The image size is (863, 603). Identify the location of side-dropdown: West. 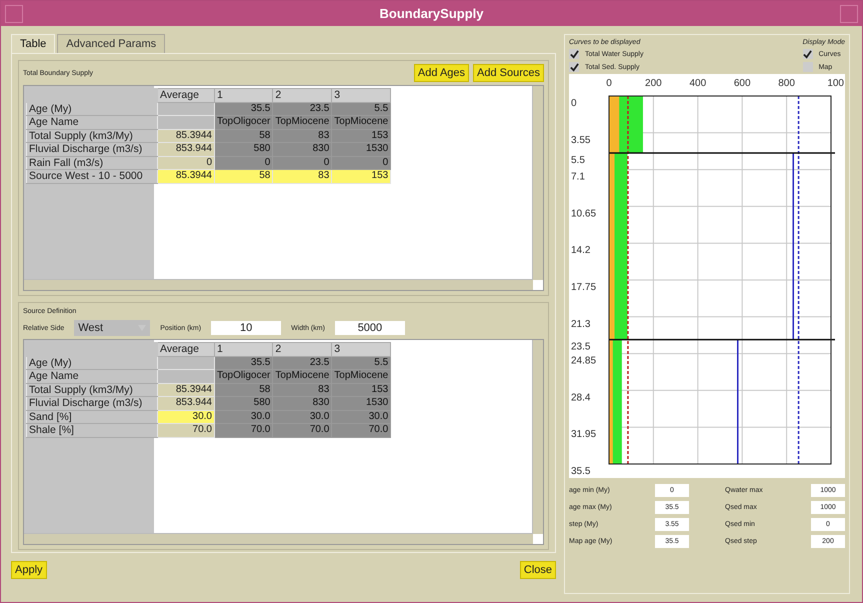
(112, 328).